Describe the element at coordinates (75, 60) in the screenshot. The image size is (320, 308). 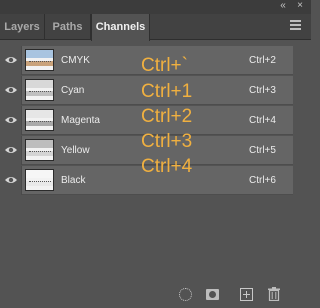
I see `channel-name: CMYK` at that location.